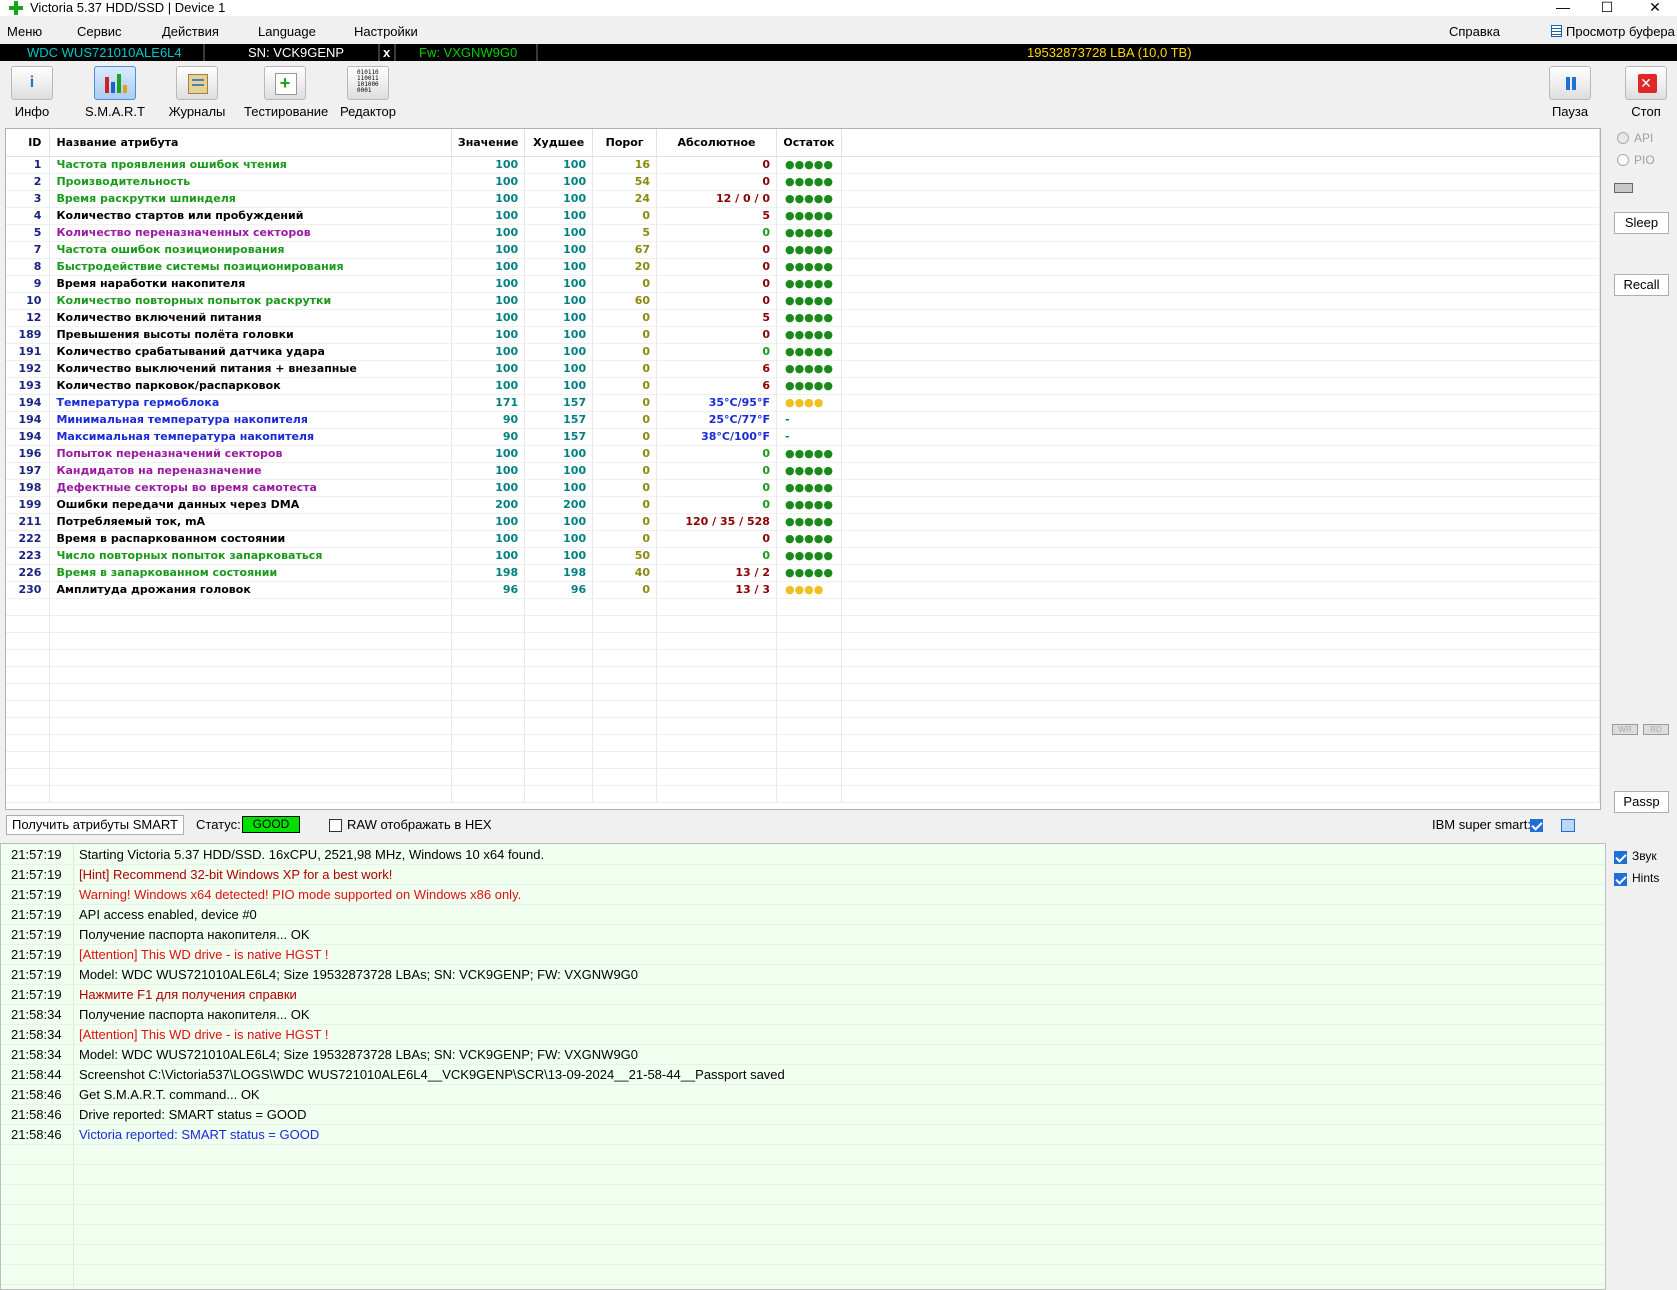 The width and height of the screenshot is (1677, 1290). I want to click on clipboard-view-button: Просмотр буфера, so click(1613, 32).